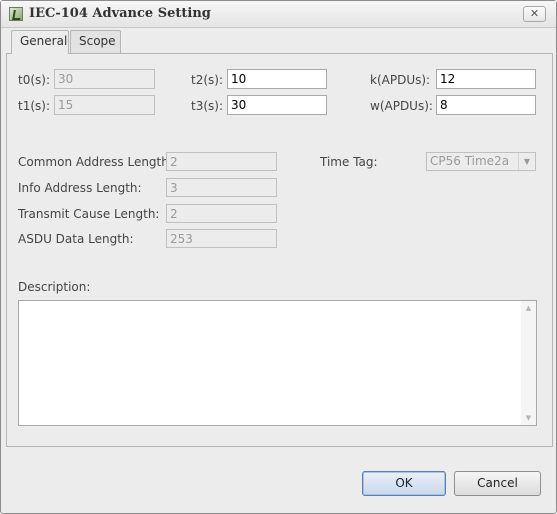 The height and width of the screenshot is (514, 557). I want to click on chevron-down-icon: ▼, so click(526, 161).